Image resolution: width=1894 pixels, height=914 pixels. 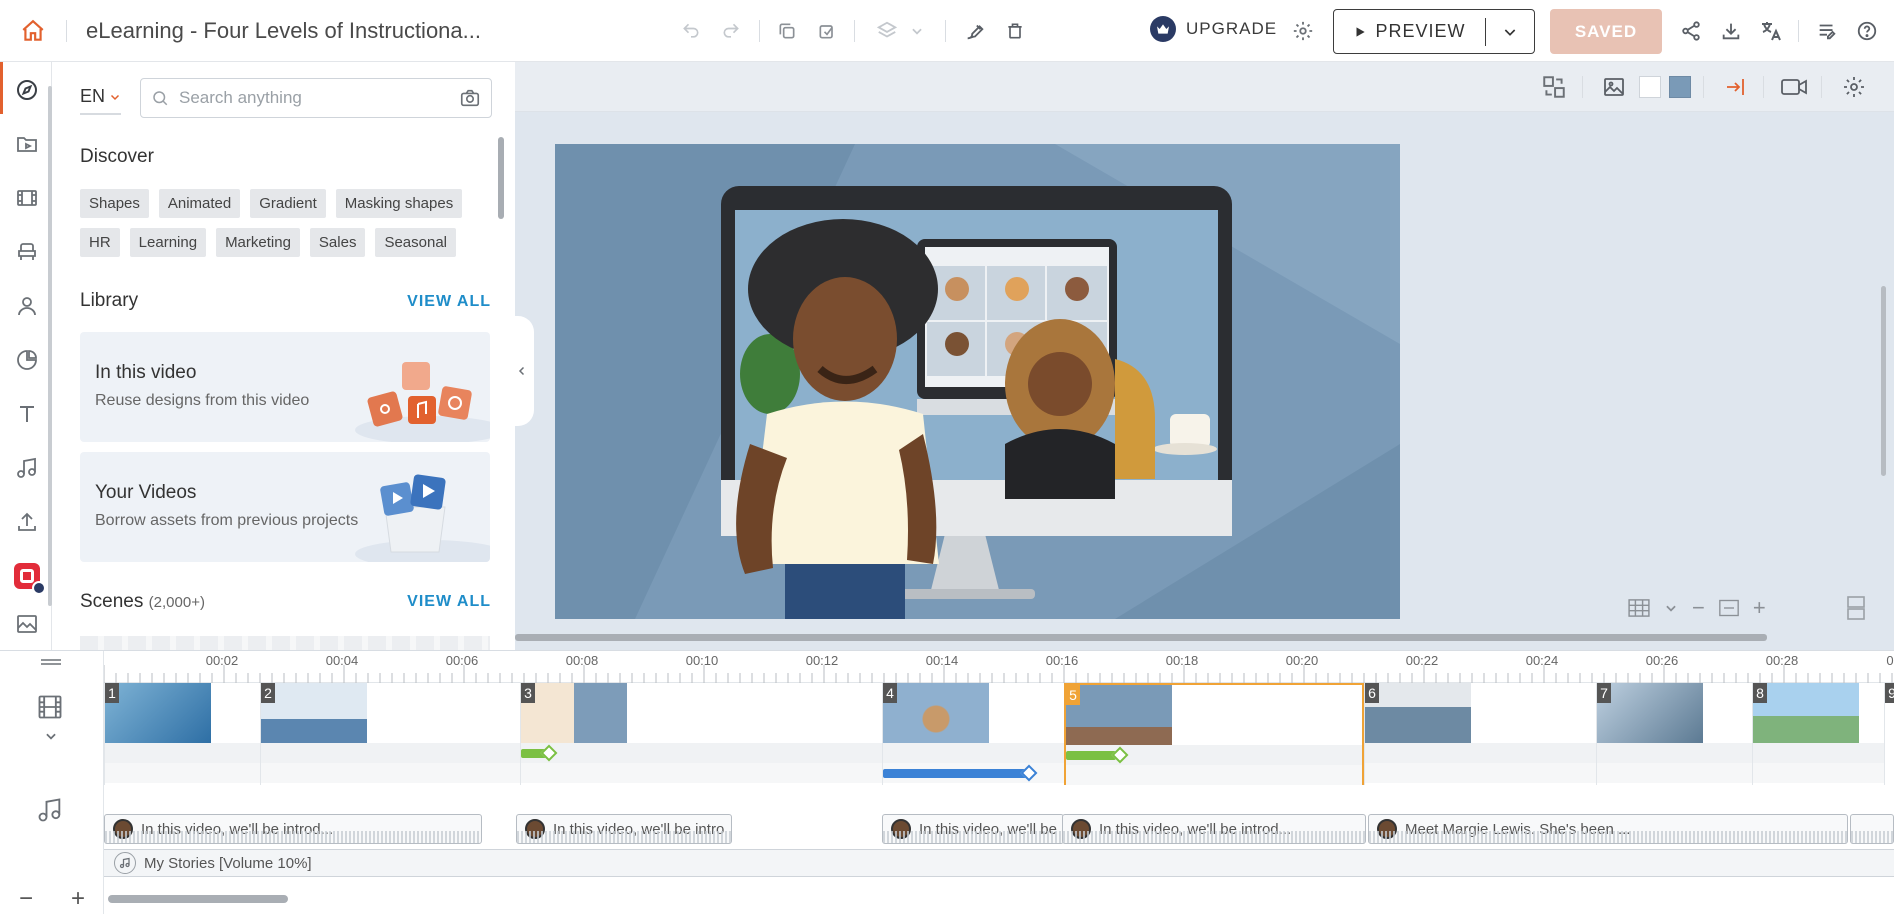 I want to click on zoom-in-icon: +, so click(x=1759, y=608).